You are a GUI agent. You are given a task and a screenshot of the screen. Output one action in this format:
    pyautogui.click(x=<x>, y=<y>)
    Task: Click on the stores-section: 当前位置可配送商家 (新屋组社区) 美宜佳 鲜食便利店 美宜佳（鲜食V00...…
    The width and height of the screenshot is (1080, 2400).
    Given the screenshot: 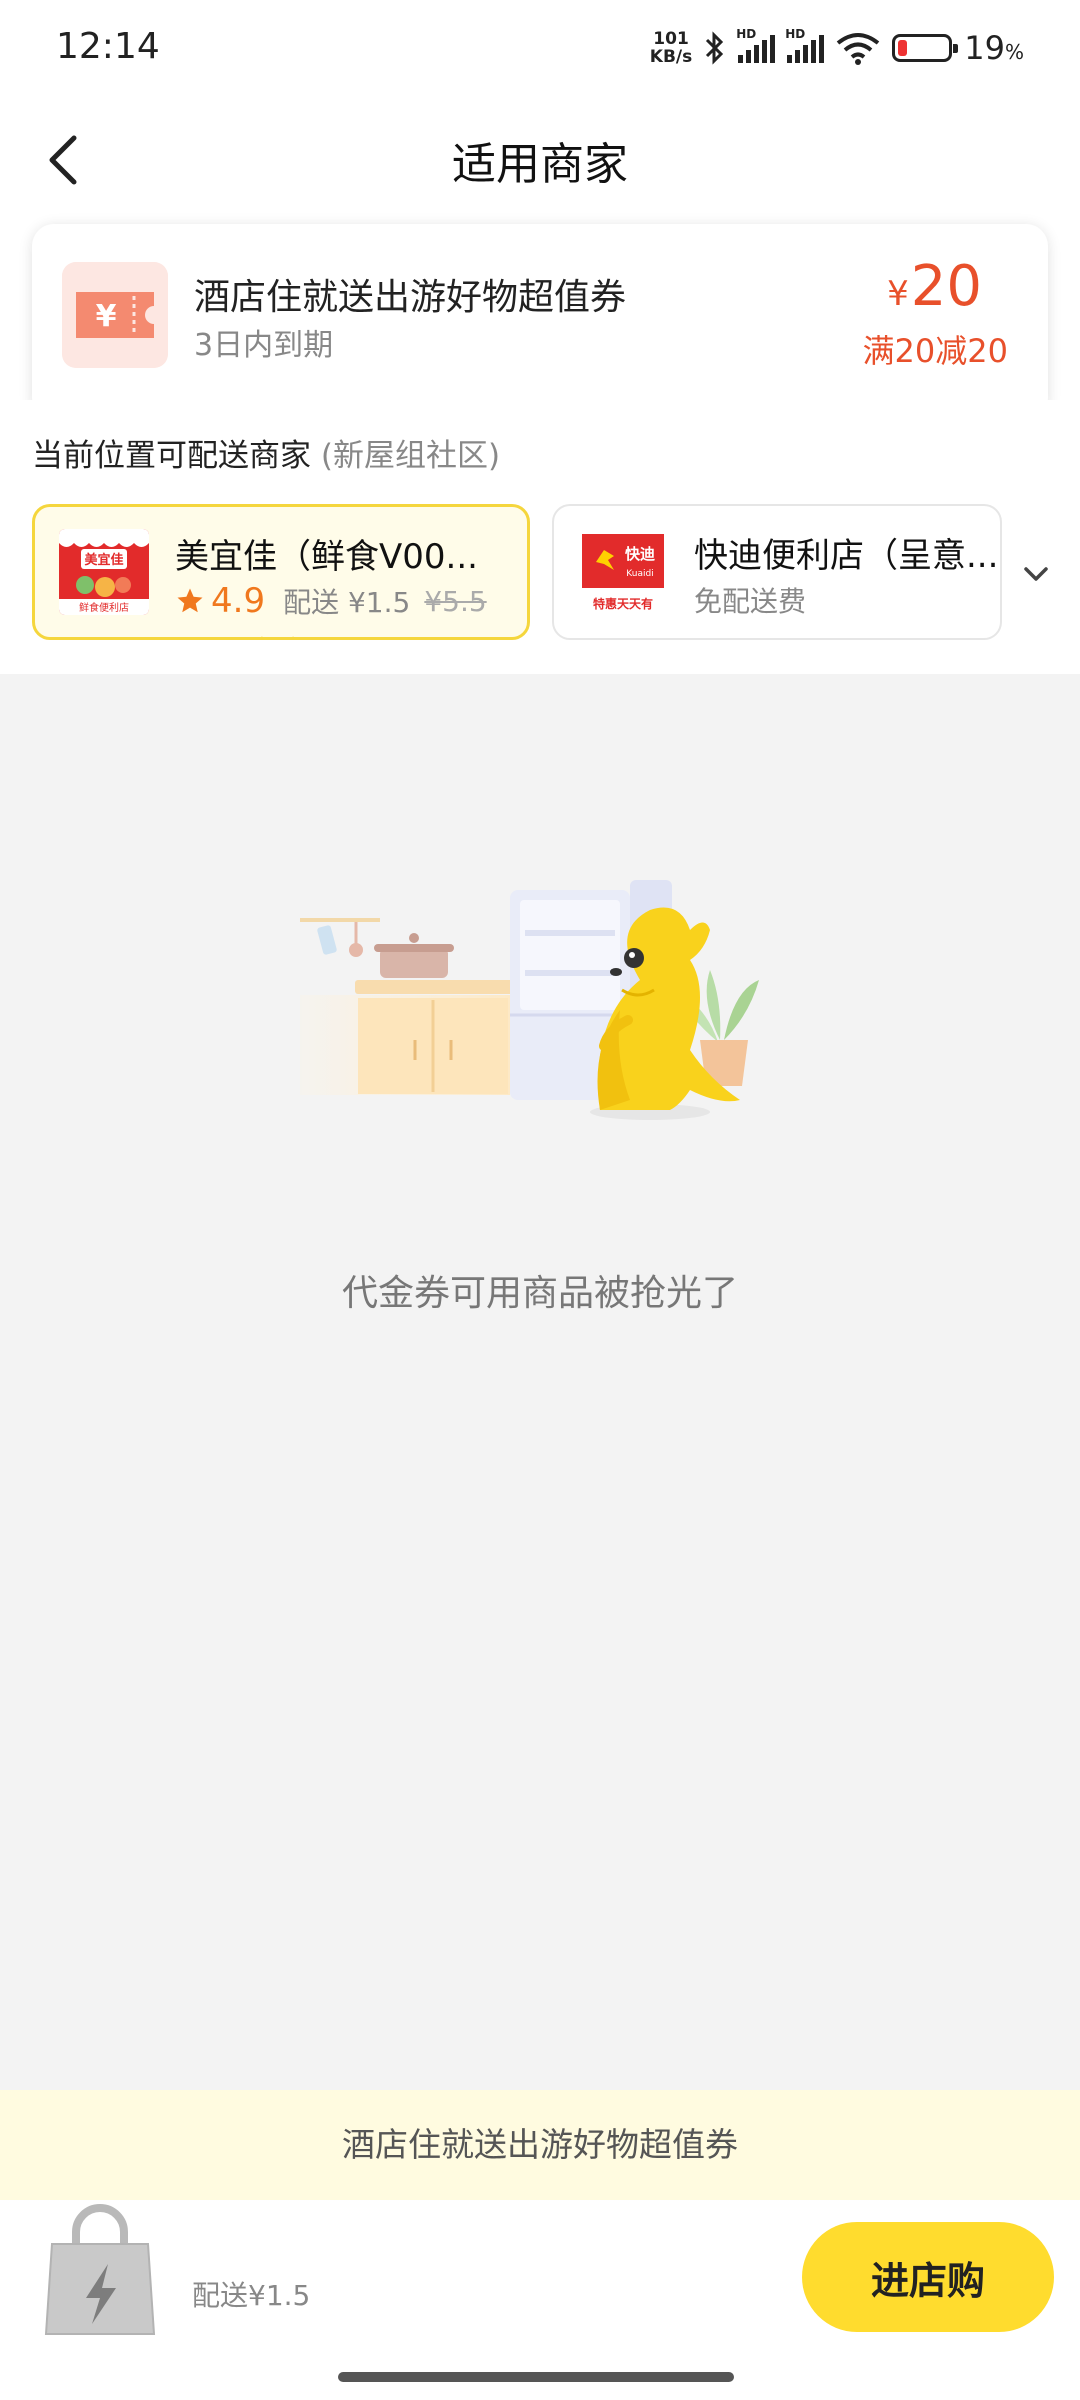 What is the action you would take?
    pyautogui.click(x=540, y=537)
    